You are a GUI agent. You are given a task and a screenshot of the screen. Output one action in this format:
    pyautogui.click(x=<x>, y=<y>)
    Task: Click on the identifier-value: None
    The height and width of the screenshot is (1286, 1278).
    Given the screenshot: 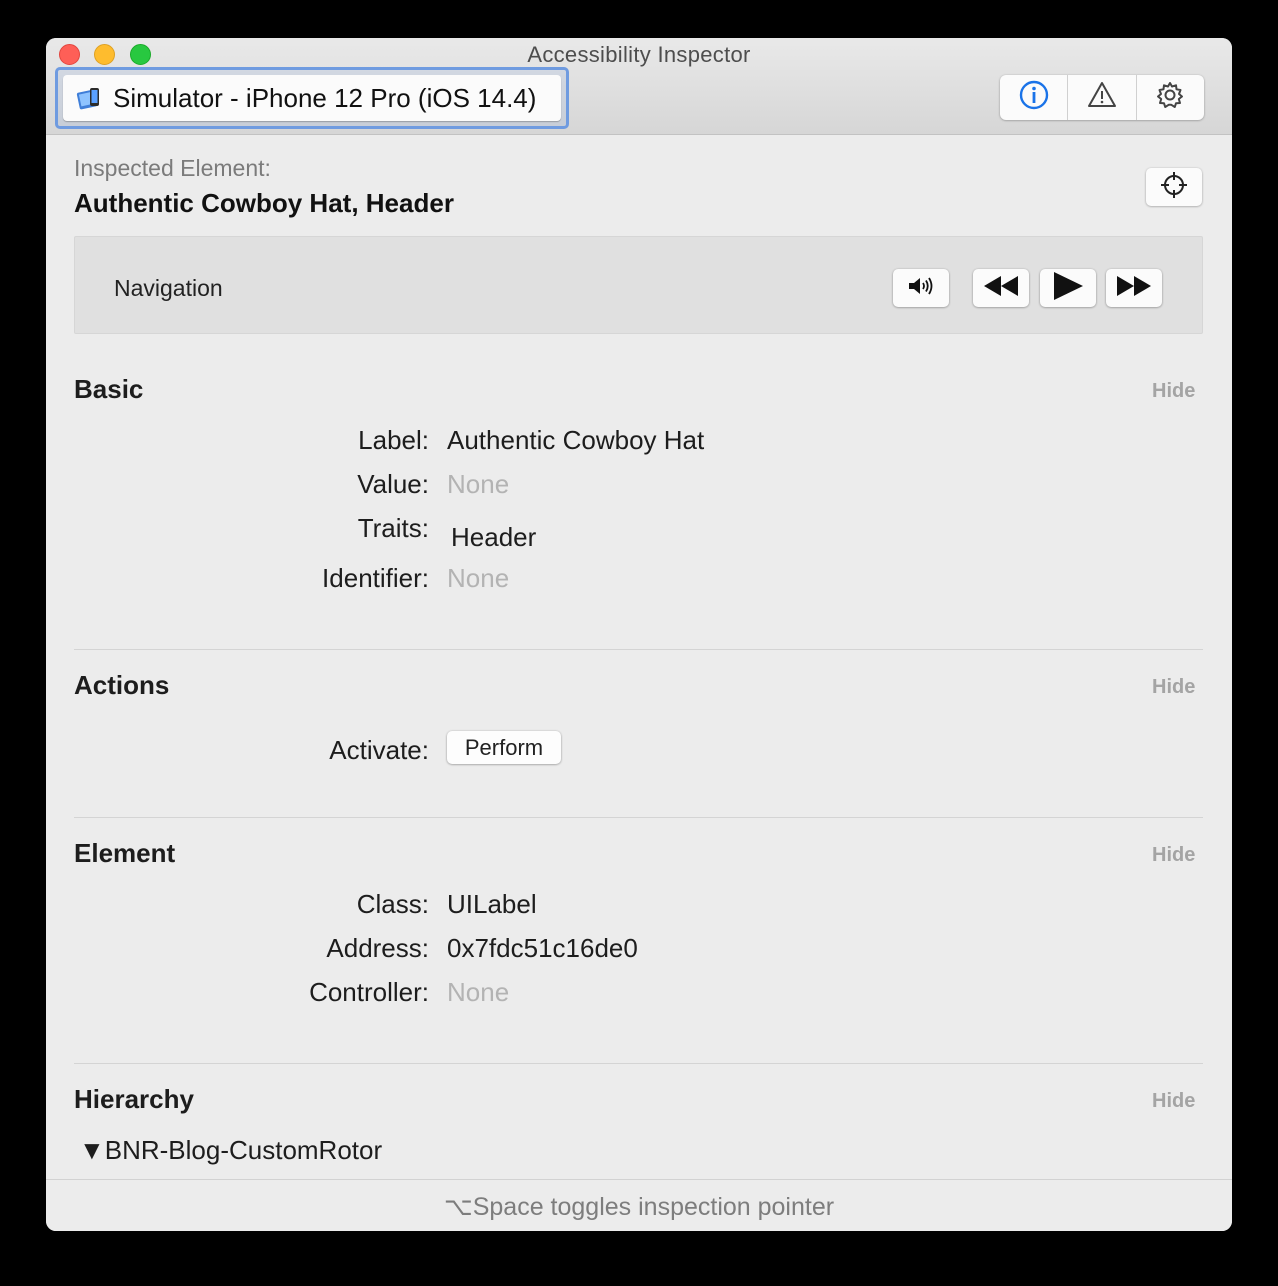 What is the action you would take?
    pyautogui.click(x=478, y=578)
    